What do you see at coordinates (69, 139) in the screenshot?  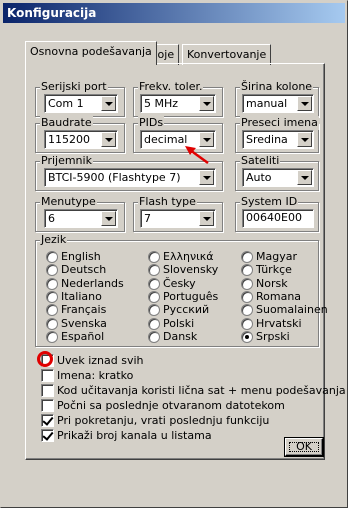 I see `baudrate-value: 115200` at bounding box center [69, 139].